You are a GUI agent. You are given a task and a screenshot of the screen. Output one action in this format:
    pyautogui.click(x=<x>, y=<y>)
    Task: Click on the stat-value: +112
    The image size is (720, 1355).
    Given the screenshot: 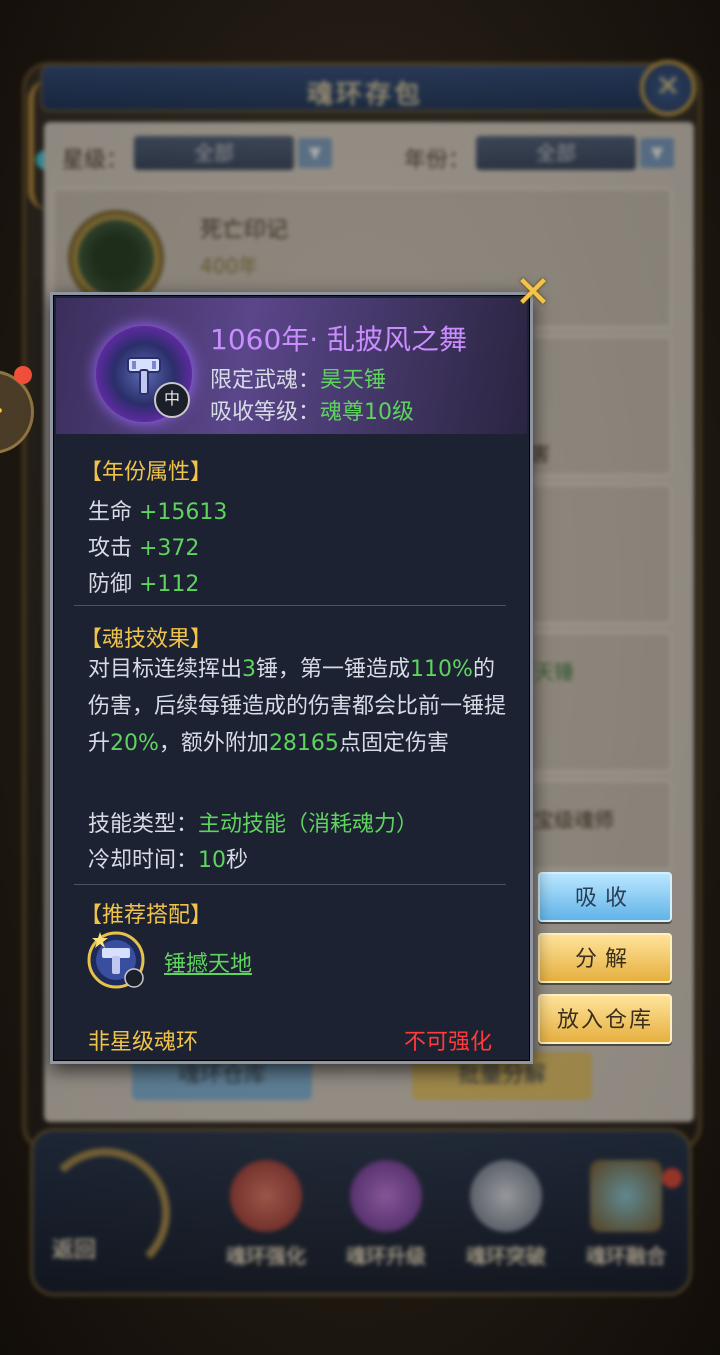 What is the action you would take?
    pyautogui.click(x=169, y=584)
    